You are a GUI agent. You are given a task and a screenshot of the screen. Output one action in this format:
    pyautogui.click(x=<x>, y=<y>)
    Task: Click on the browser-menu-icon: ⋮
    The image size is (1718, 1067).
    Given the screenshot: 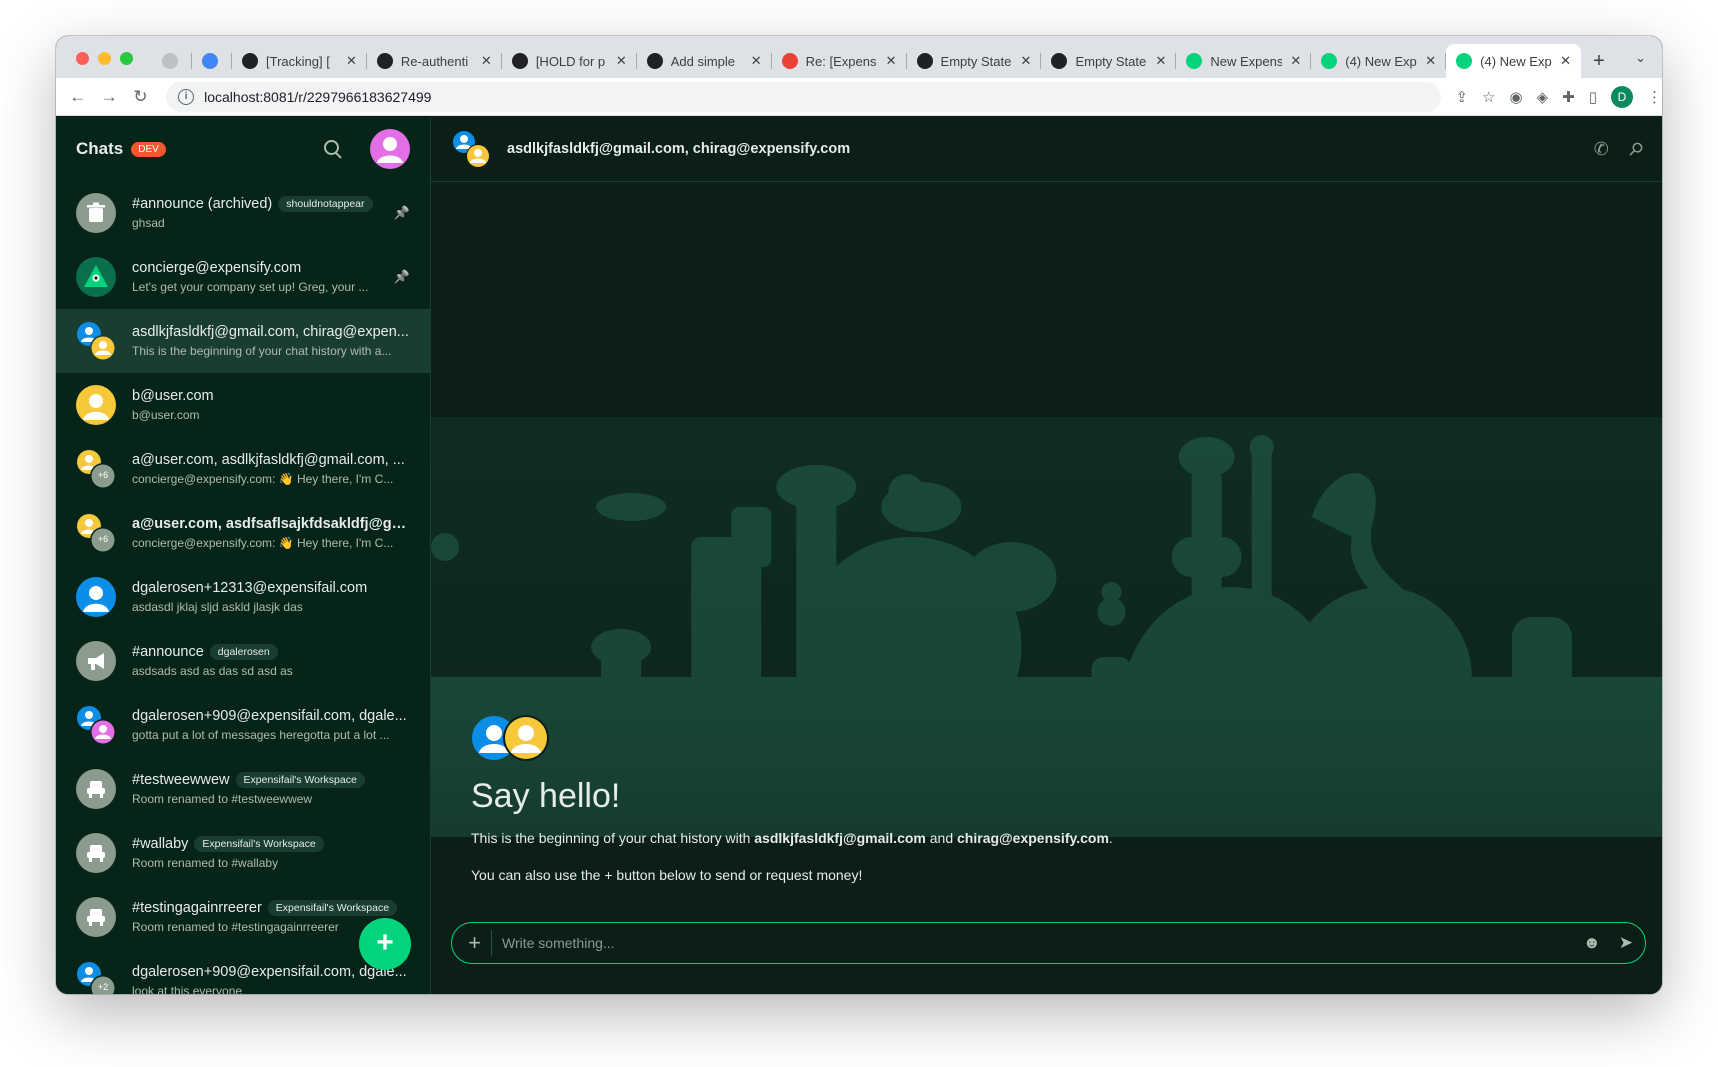 What is the action you would take?
    pyautogui.click(x=1654, y=97)
    